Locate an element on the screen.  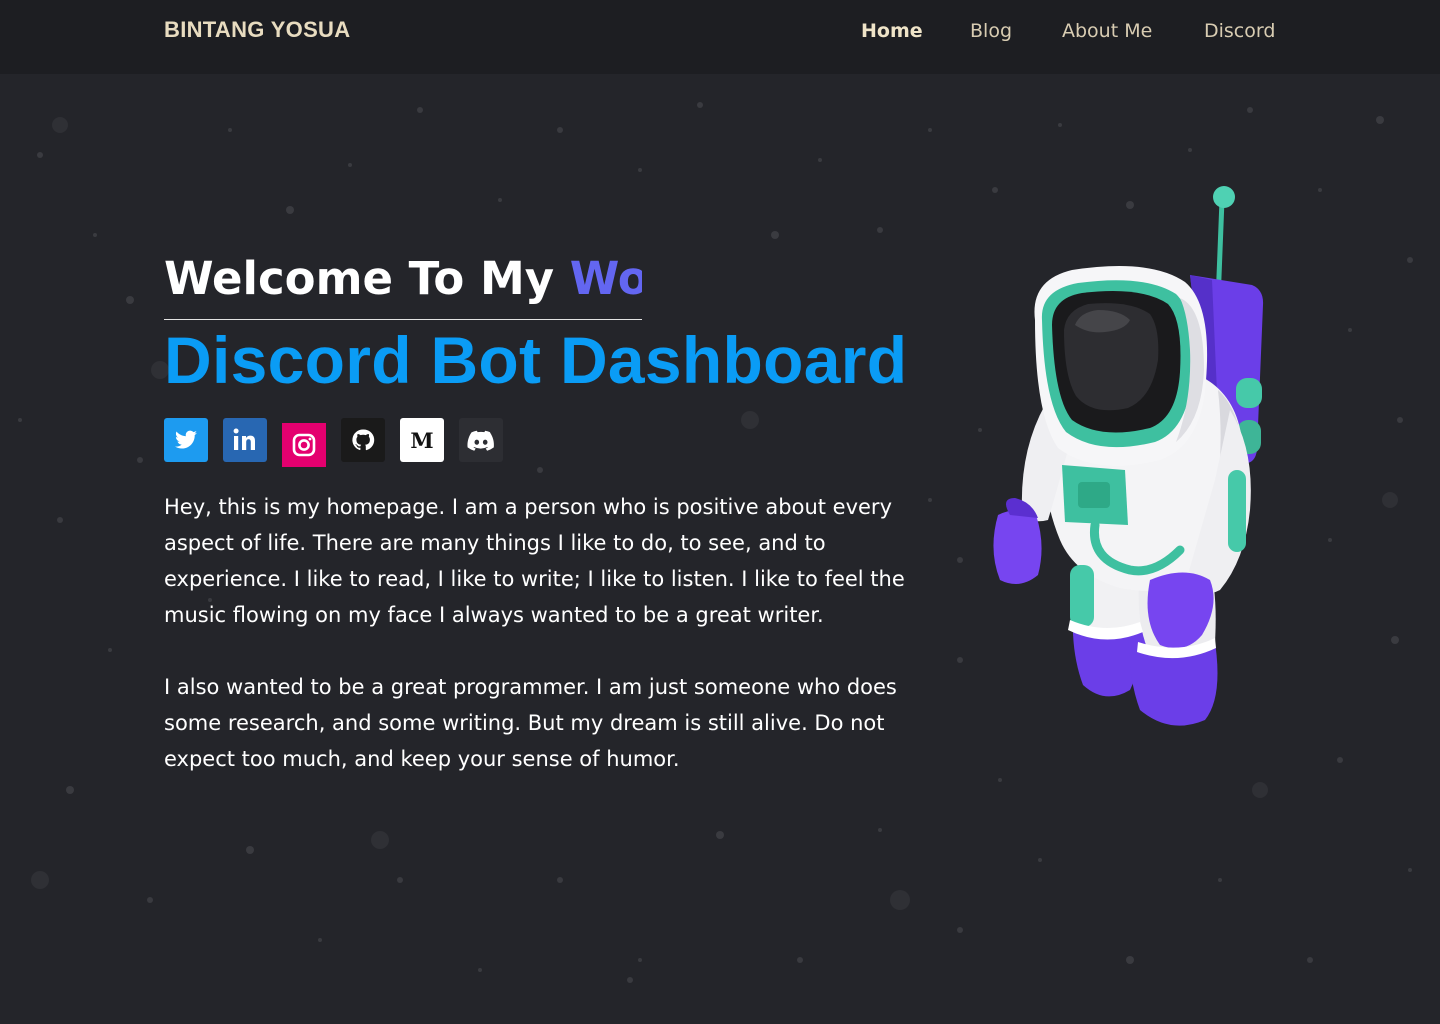
linkedin-link is located at coordinates (245, 440).